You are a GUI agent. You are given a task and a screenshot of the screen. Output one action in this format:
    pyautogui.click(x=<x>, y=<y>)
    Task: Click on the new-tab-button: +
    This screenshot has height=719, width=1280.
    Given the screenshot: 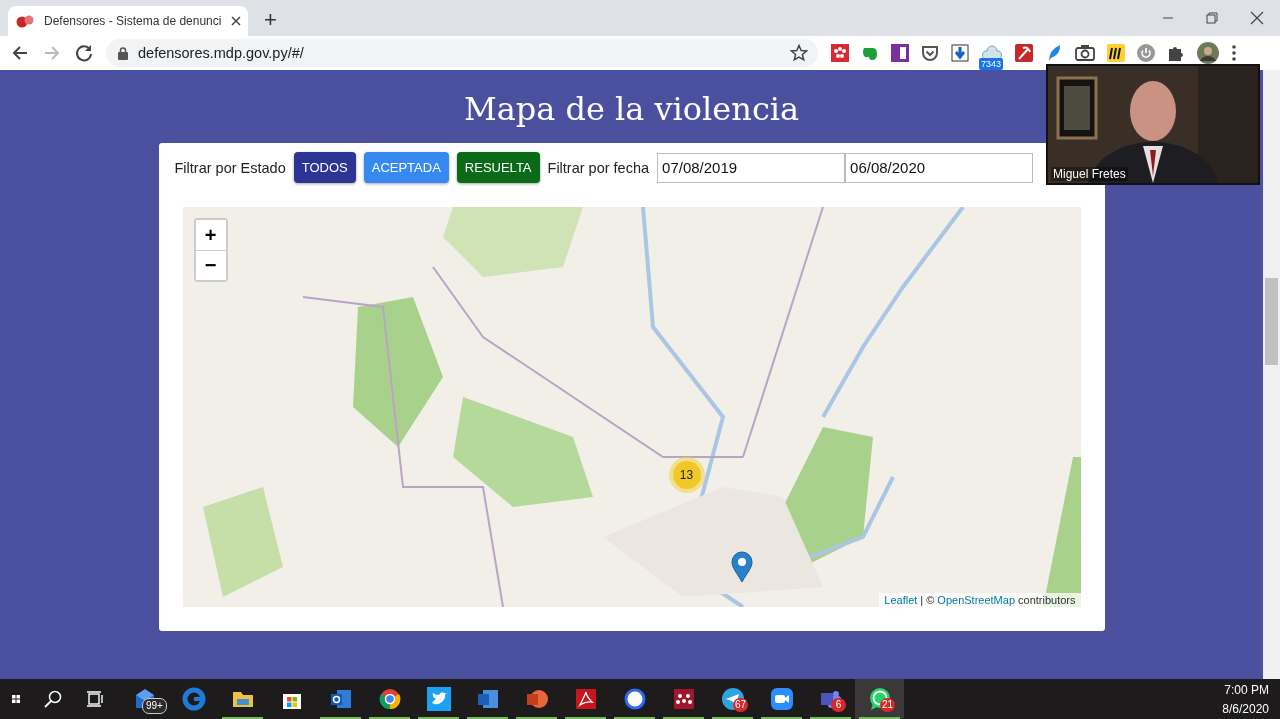 What is the action you would take?
    pyautogui.click(x=270, y=20)
    